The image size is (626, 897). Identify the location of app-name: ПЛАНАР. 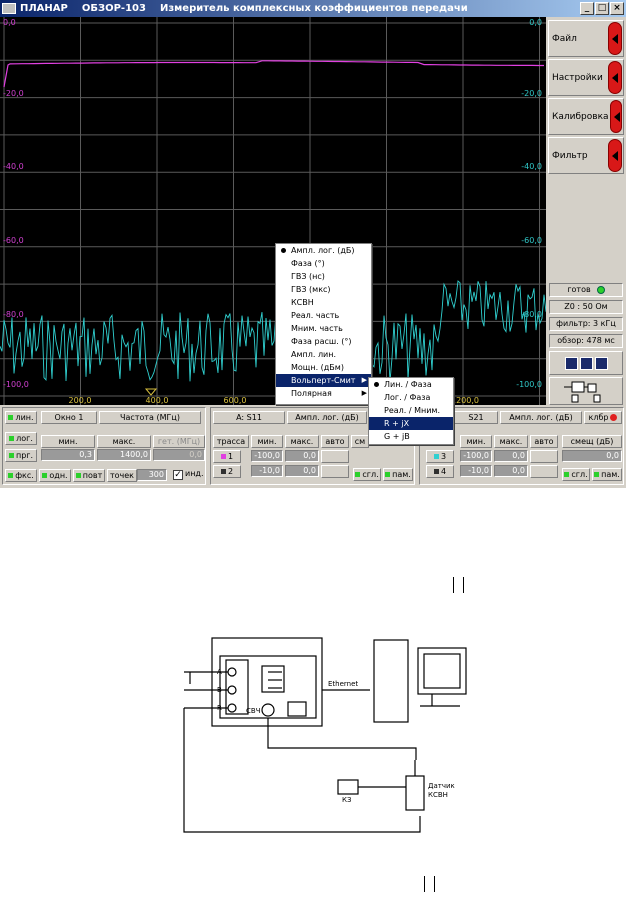
(44, 8).